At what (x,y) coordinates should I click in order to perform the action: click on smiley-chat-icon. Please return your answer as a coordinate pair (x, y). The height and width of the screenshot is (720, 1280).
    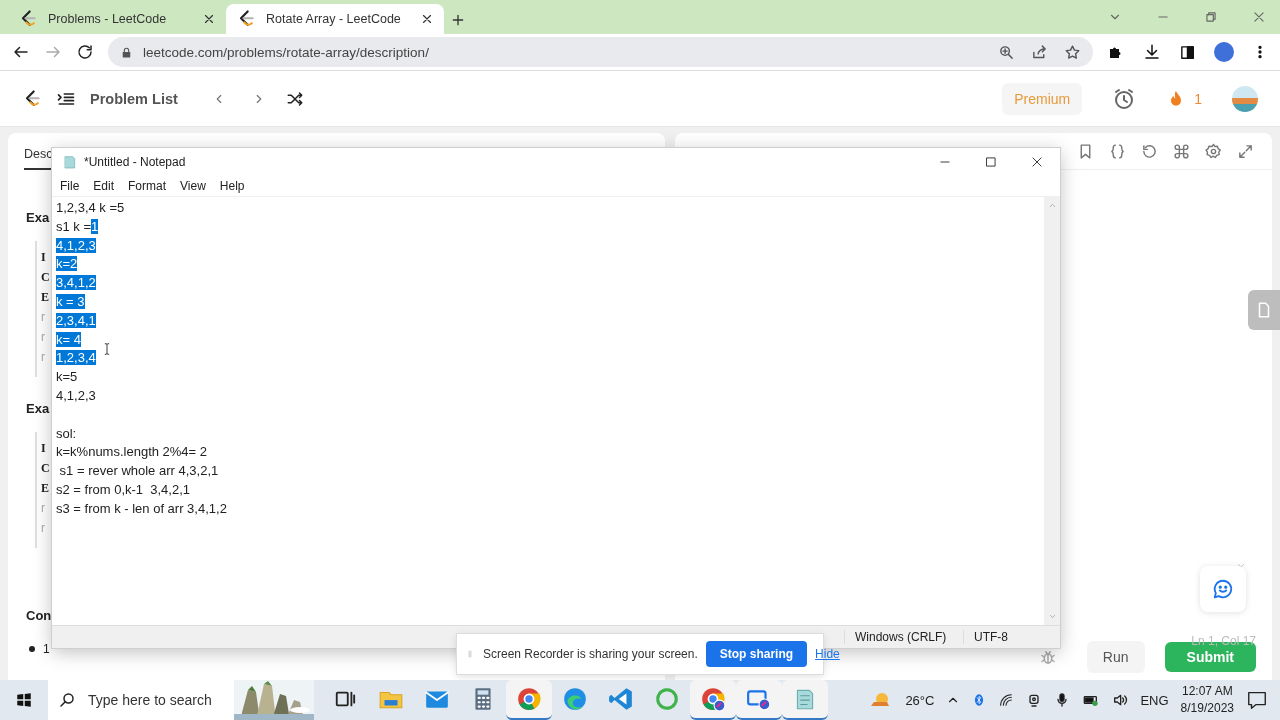
    Looking at the image, I should click on (1223, 589).